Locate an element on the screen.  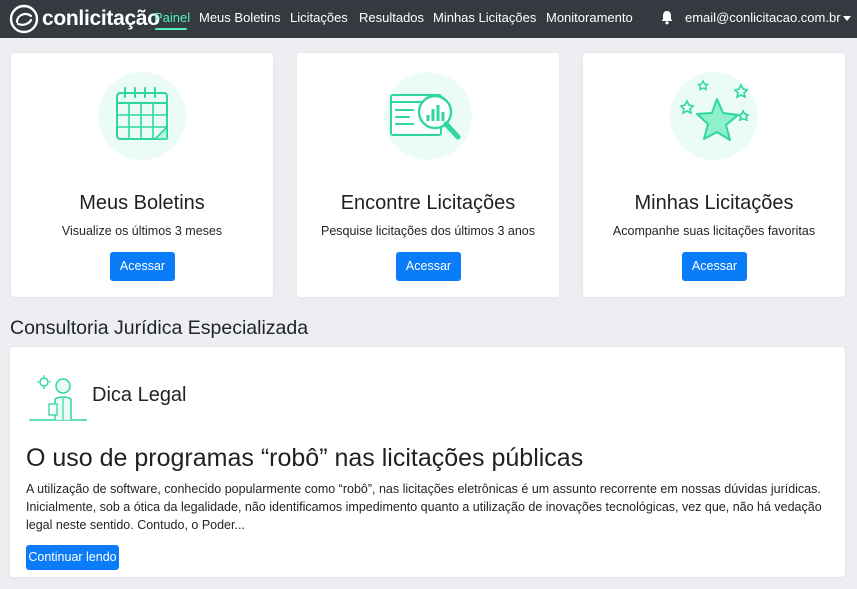
brand: conlicitação is located at coordinates (84, 19).